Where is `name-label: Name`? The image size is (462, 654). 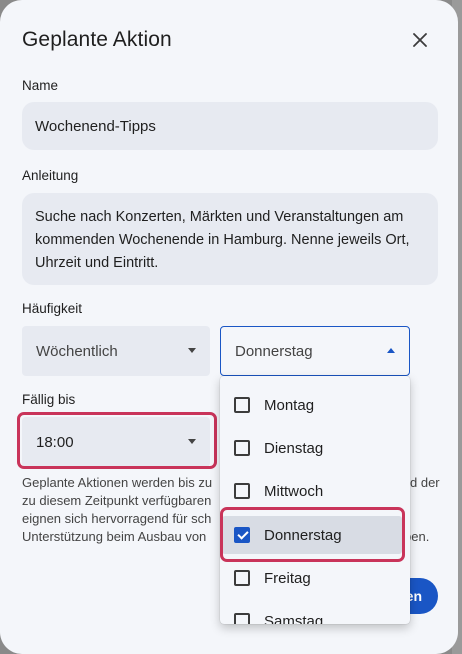 name-label: Name is located at coordinates (40, 85).